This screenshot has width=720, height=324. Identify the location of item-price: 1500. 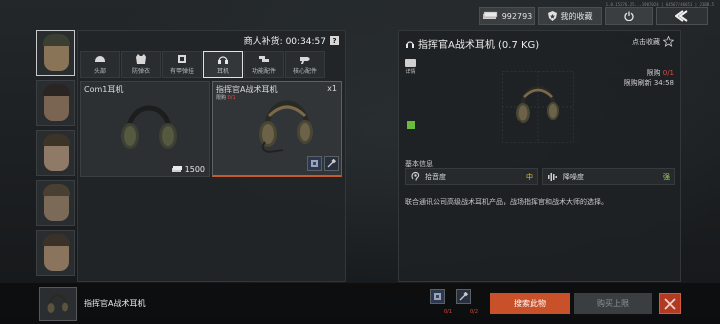
(188, 169).